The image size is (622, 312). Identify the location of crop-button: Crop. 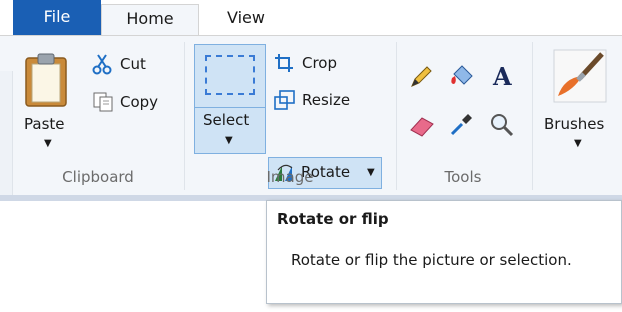
(305, 63).